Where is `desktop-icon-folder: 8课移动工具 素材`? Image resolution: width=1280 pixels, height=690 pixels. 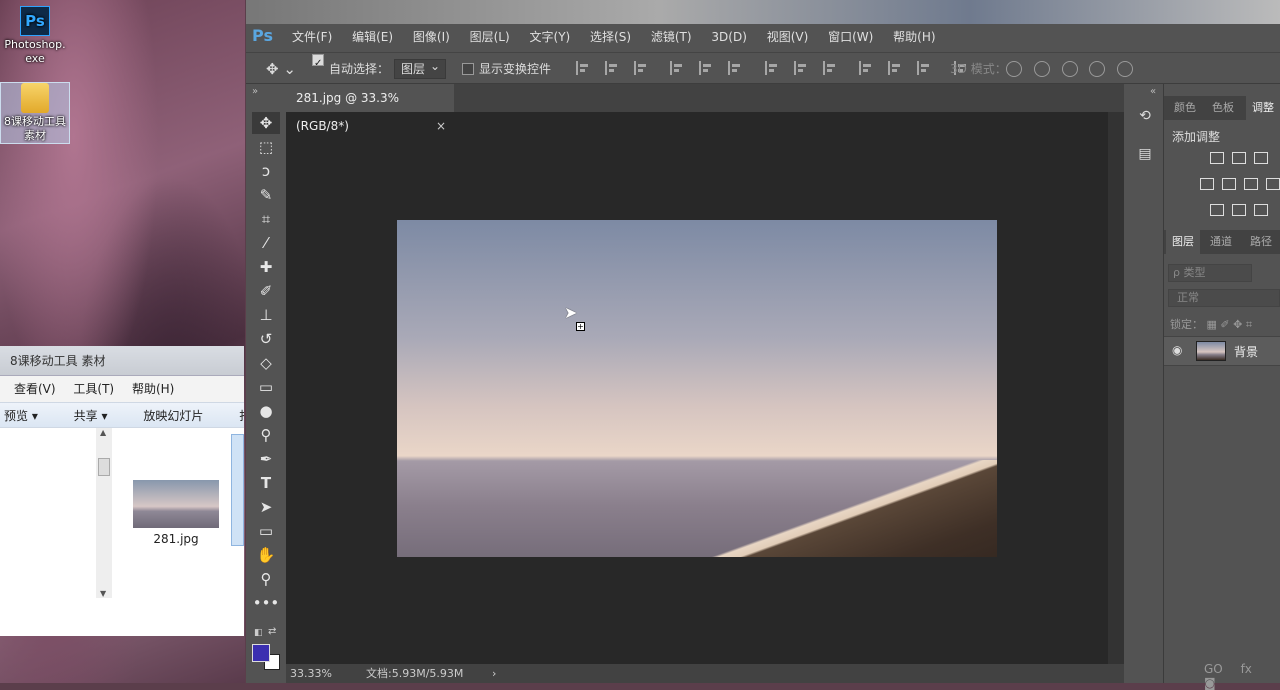 desktop-icon-folder: 8课移动工具 素材 is located at coordinates (35, 113).